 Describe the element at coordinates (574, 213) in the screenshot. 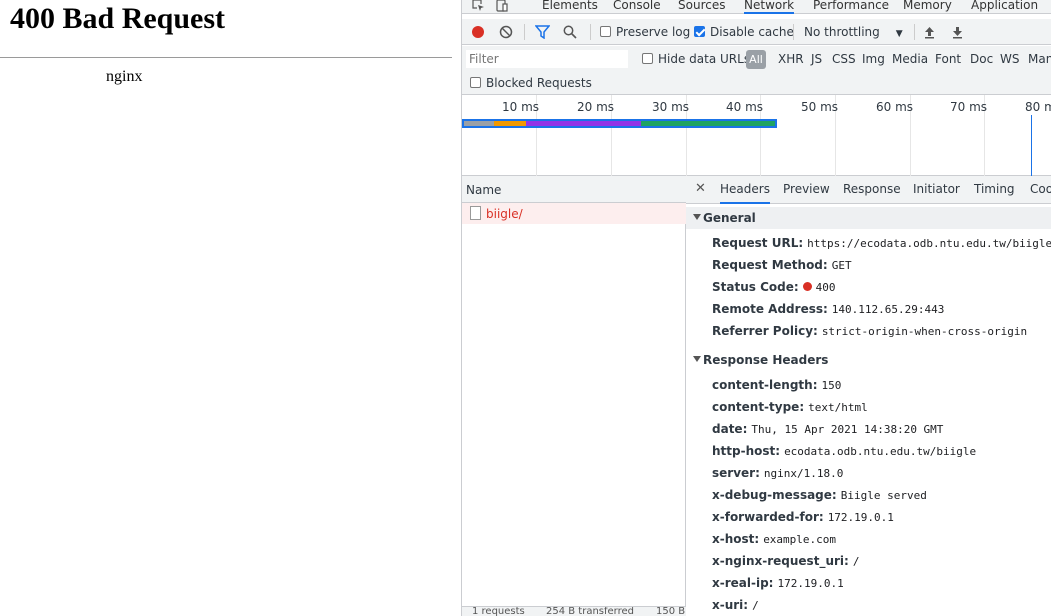

I see `request-row: biigle/` at that location.